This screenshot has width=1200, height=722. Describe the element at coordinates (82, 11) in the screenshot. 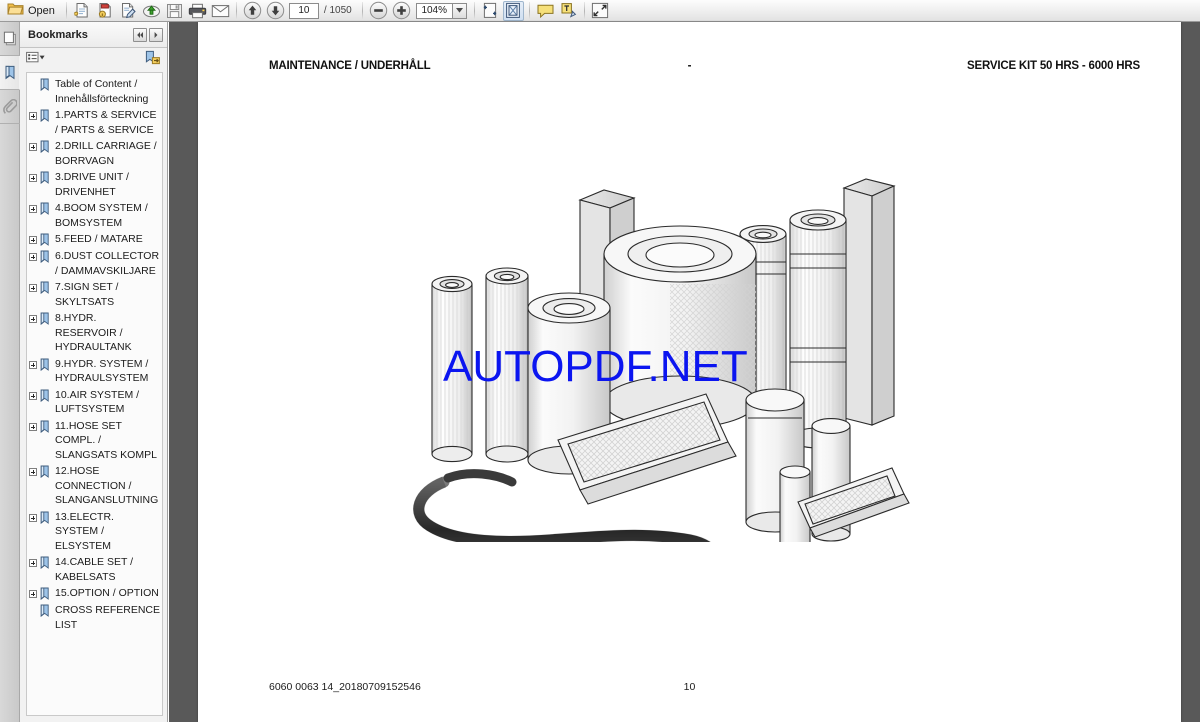

I see `save-a-copy-icon` at that location.